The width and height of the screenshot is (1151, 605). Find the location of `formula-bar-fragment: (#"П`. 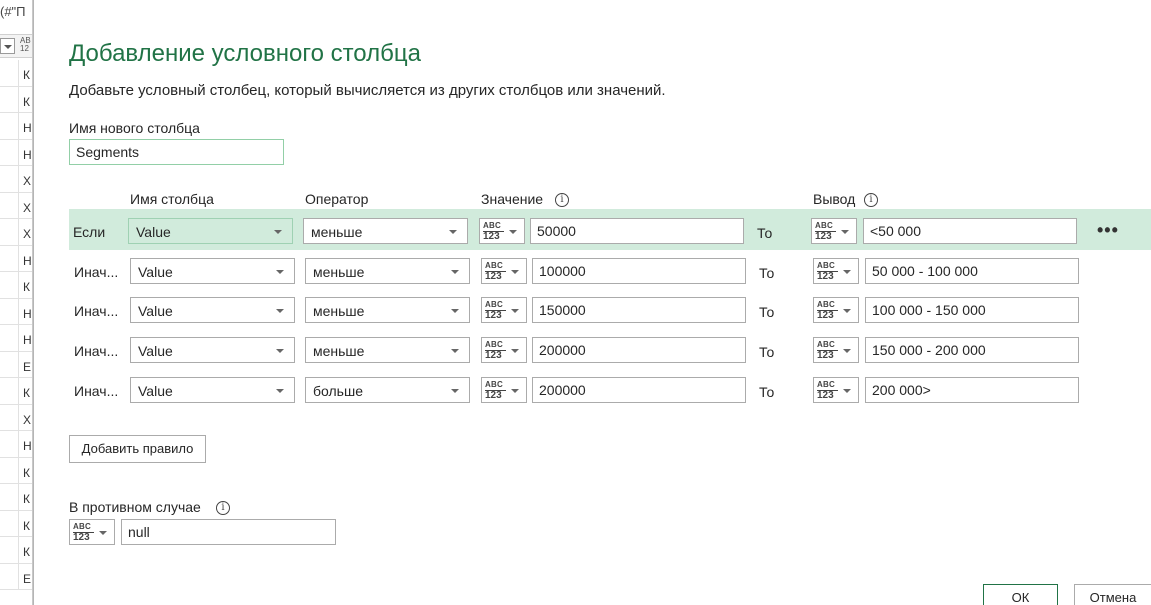

formula-bar-fragment: (#"П is located at coordinates (13, 11).